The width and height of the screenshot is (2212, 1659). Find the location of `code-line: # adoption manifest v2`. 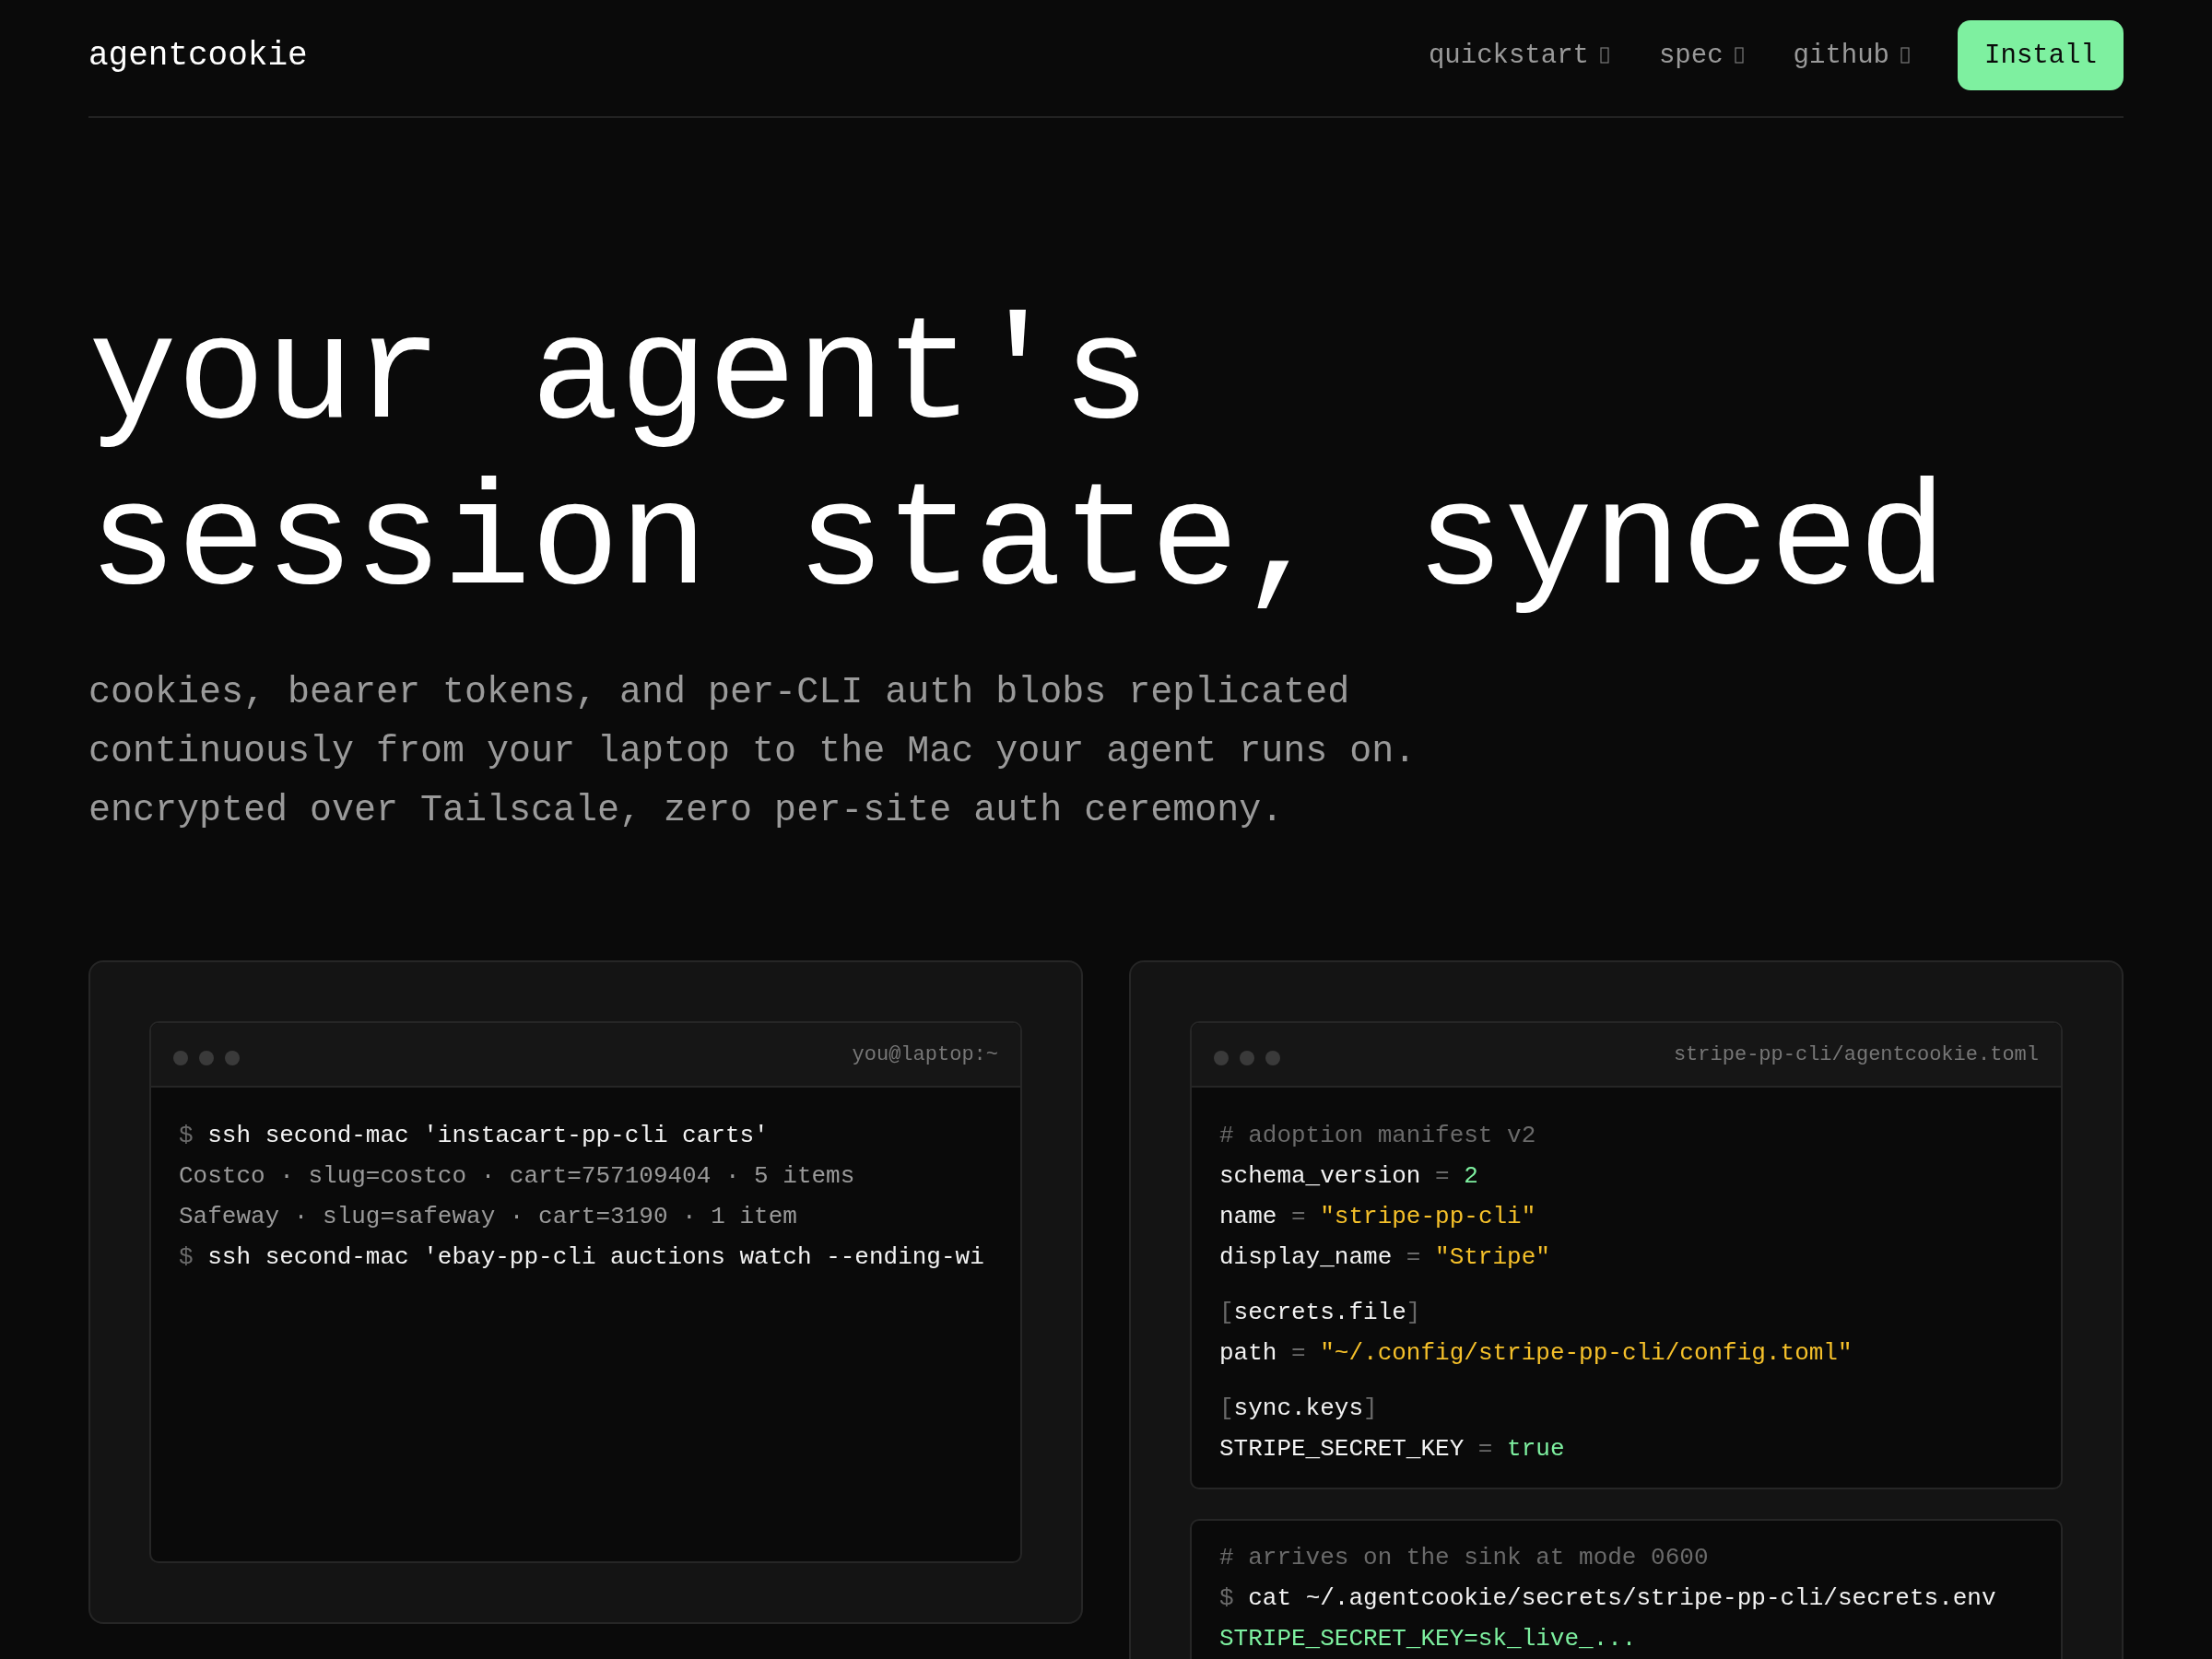

code-line: # adoption manifest v2 is located at coordinates (1378, 1136).